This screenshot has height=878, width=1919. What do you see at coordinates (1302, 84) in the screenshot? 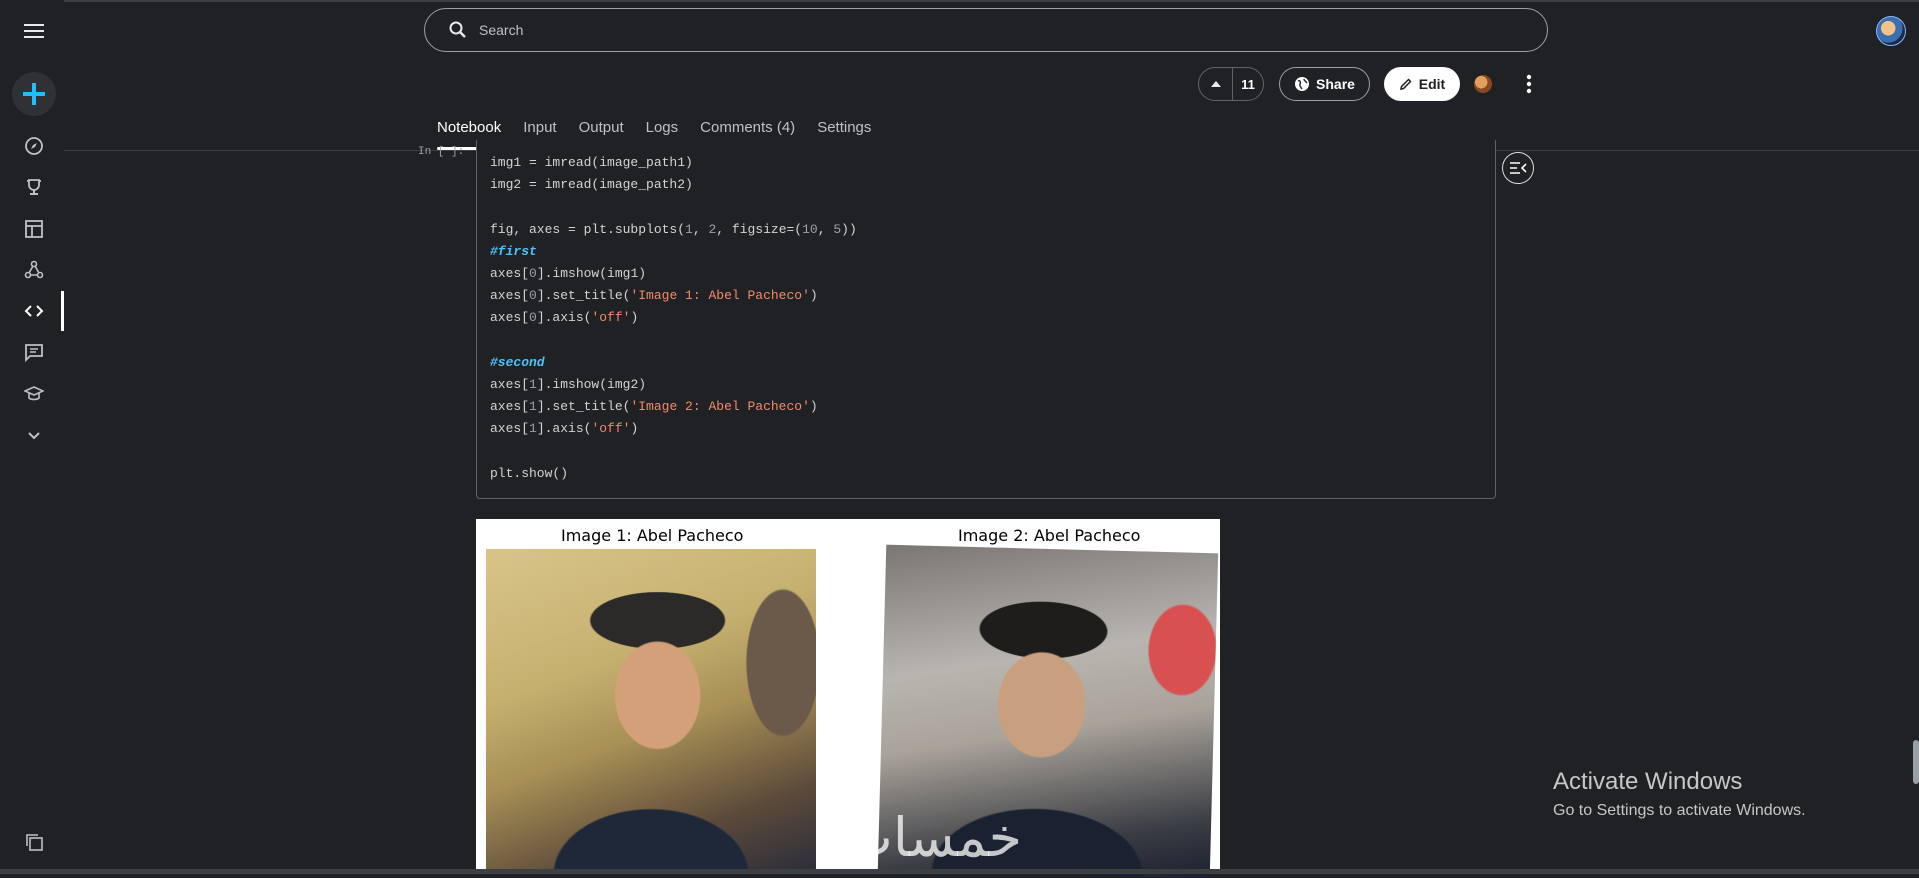
I see `globe-icon` at bounding box center [1302, 84].